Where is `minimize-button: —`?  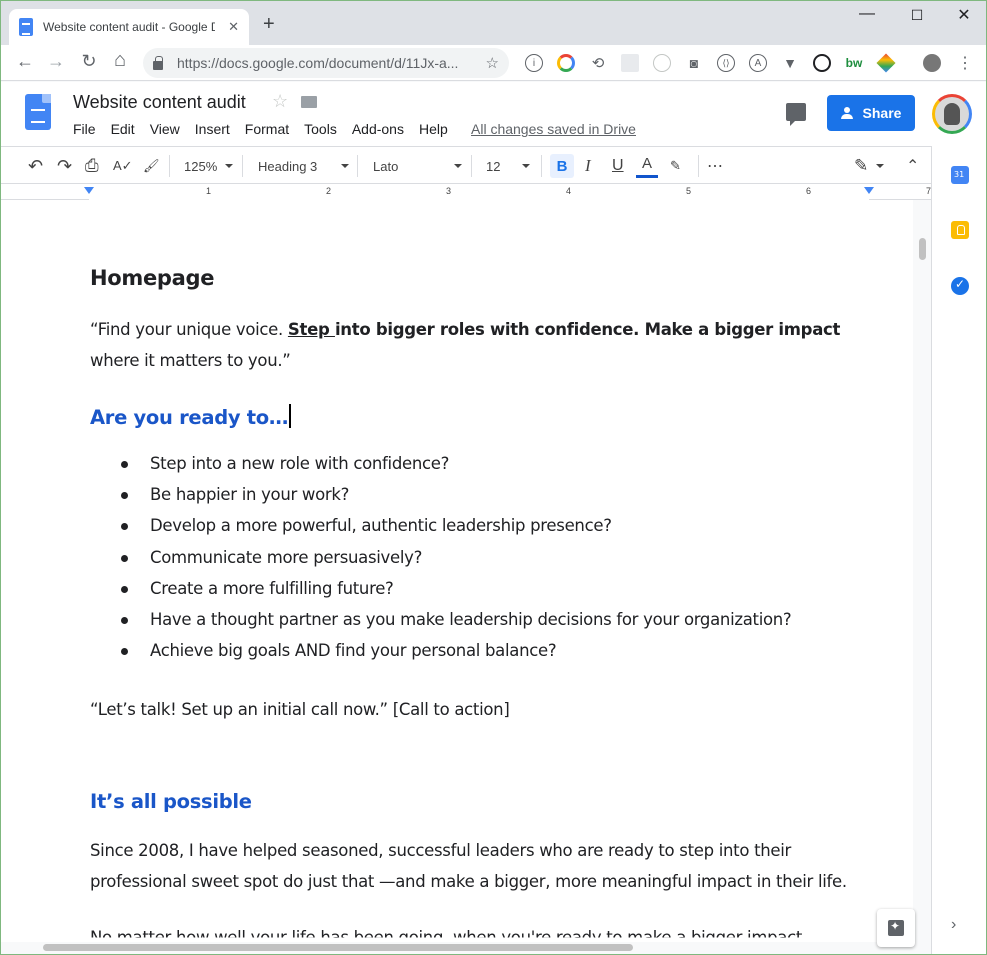 minimize-button: — is located at coordinates (867, 14).